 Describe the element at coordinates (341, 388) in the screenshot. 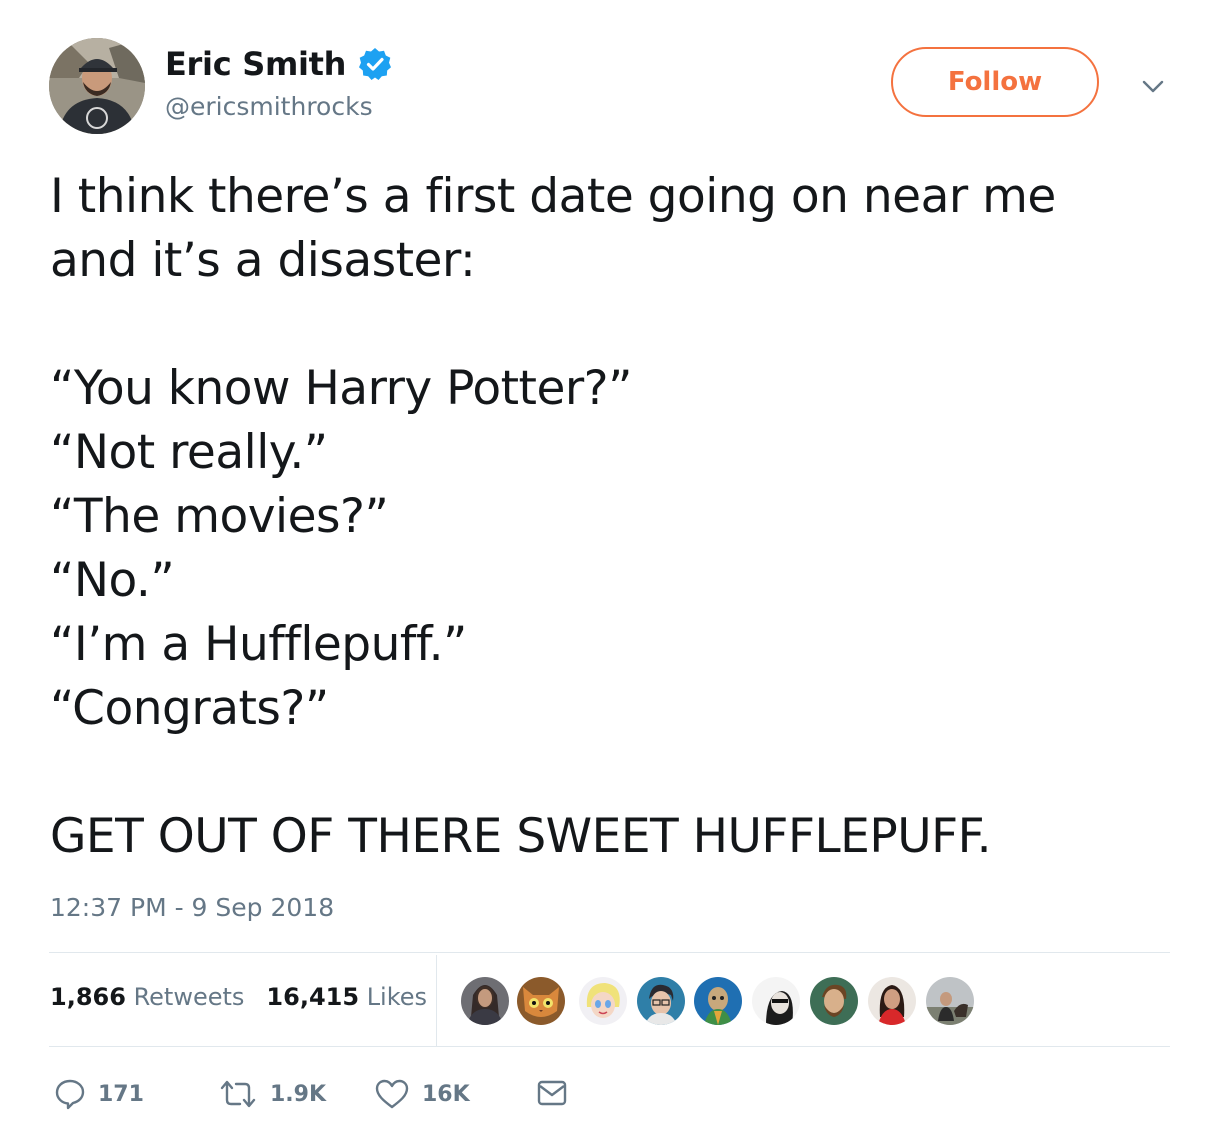

I see `tweet-text-line: “You know Harry Potter?”` at that location.